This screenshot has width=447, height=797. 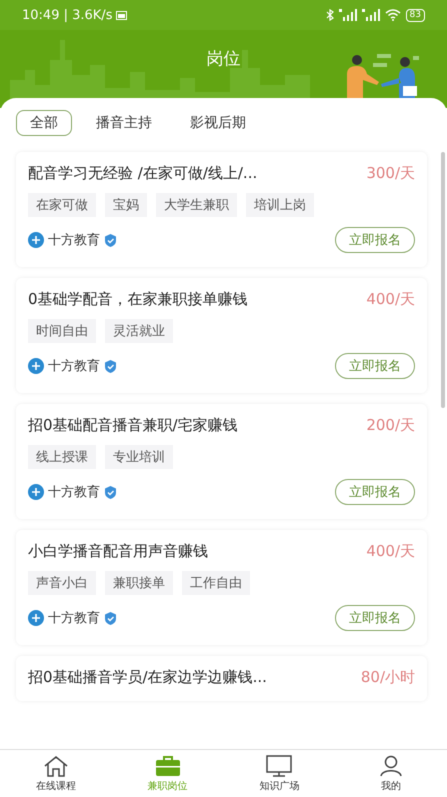 What do you see at coordinates (138, 299) in the screenshot?
I see `job-title: 0基础学配音，在家兼职接单赚钱` at bounding box center [138, 299].